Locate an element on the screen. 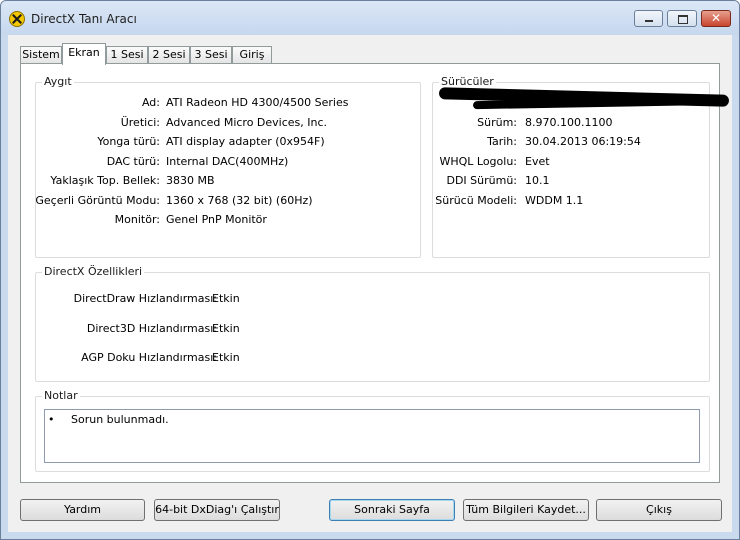  tab-3-sesi: 3 Sesi is located at coordinates (211, 55).